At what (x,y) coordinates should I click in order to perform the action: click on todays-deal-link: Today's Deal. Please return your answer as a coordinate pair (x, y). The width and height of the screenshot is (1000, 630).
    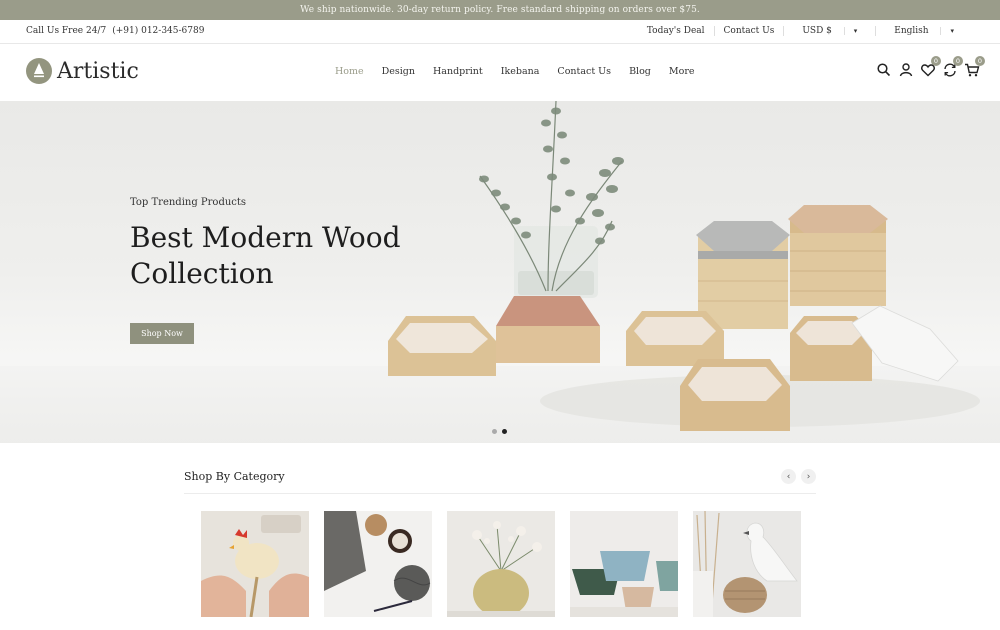
    Looking at the image, I should click on (676, 31).